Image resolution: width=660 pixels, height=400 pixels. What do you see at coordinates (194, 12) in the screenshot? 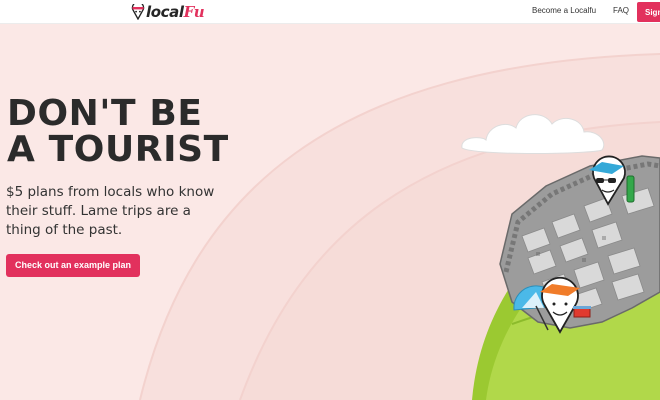
I see `brand-name-fu: Fu` at bounding box center [194, 12].